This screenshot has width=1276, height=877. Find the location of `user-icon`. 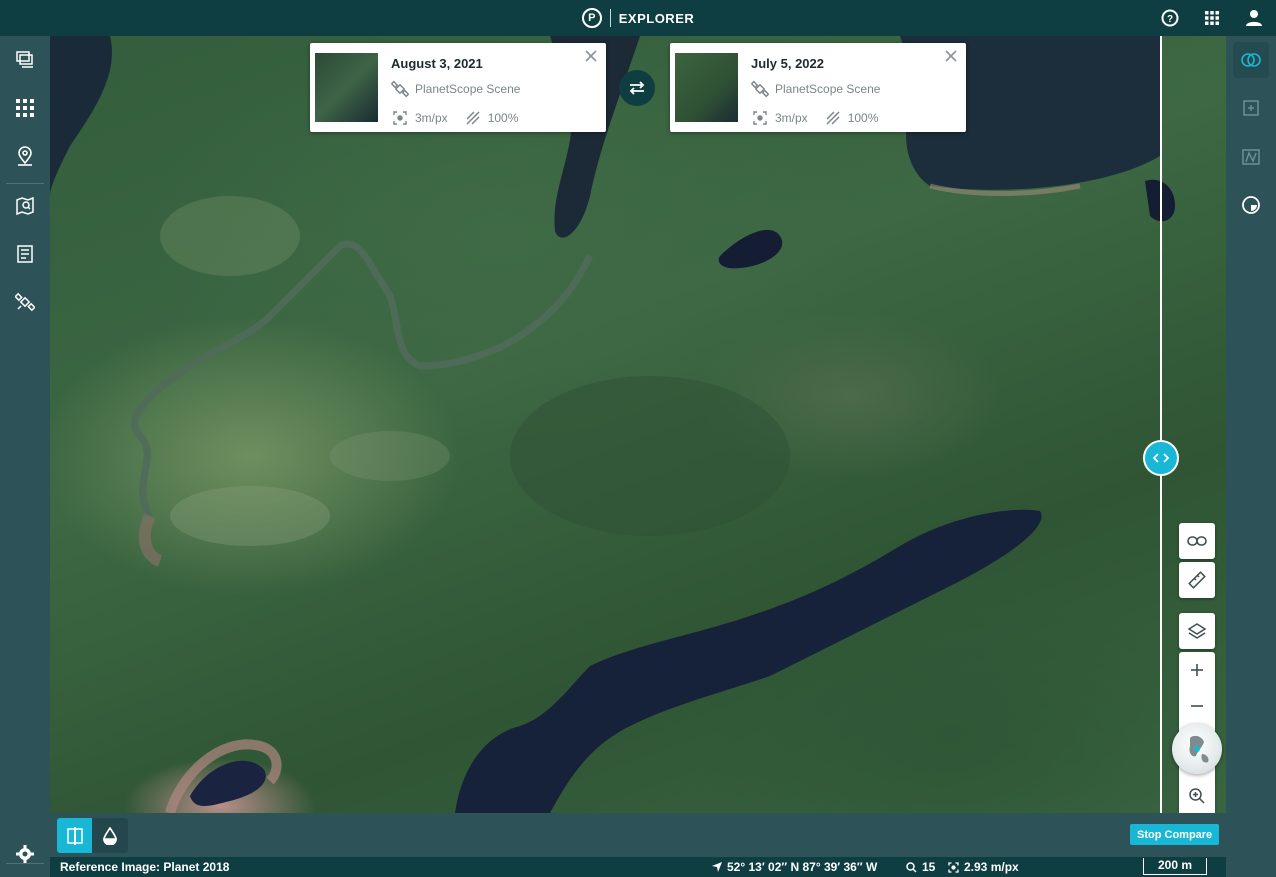

user-icon is located at coordinates (1254, 18).